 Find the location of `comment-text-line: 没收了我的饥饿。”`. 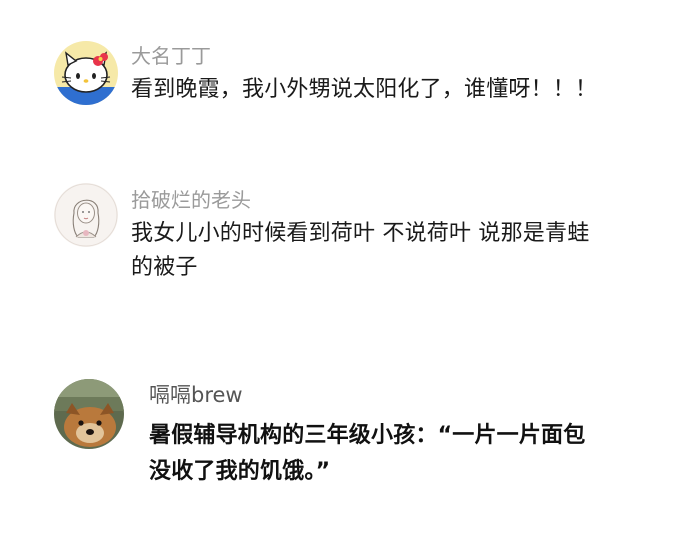

comment-text-line: 没收了我的饥饿。” is located at coordinates (240, 471).